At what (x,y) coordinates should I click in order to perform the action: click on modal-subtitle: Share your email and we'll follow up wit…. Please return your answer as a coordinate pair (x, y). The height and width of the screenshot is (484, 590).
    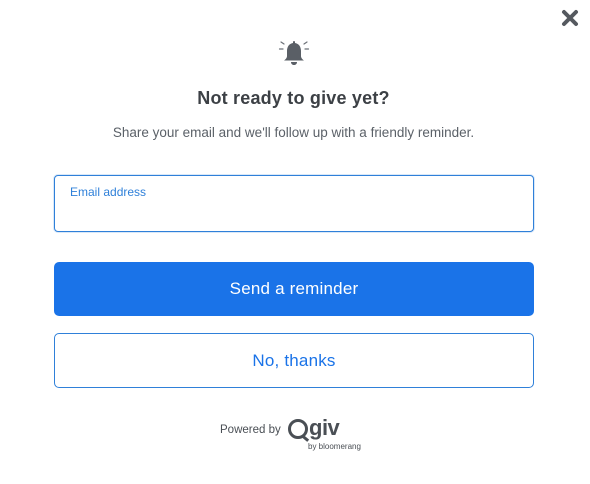
    Looking at the image, I should click on (293, 132).